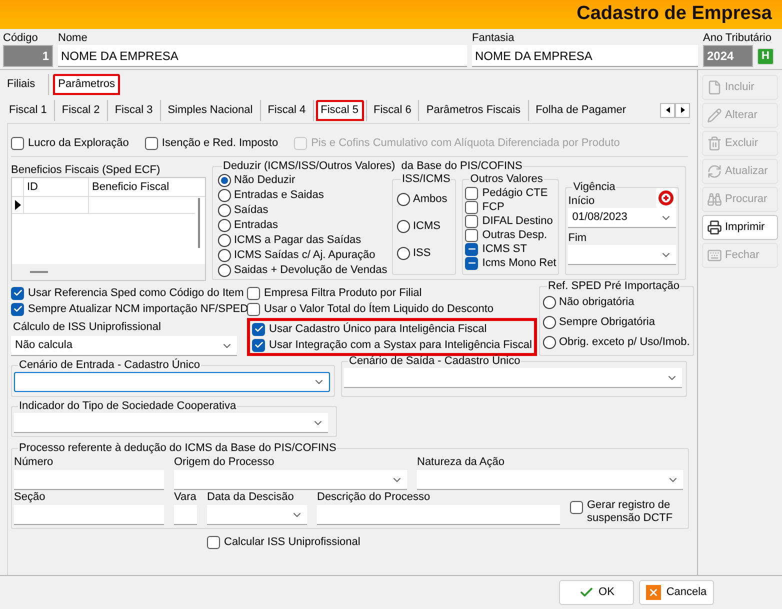 The height and width of the screenshot is (609, 782). What do you see at coordinates (515, 193) in the screenshot?
I see `checkbox-label: Pedágio CTE` at bounding box center [515, 193].